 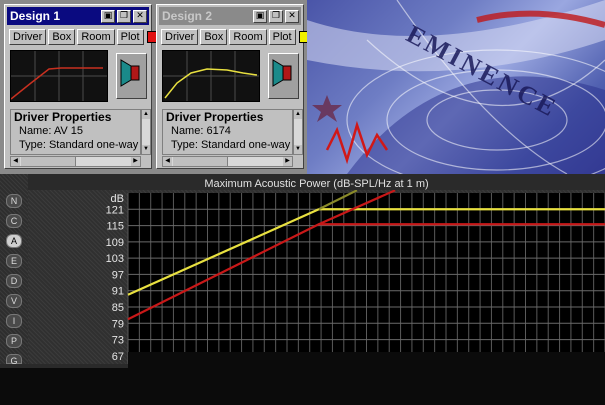 What do you see at coordinates (115, 259) in the screenshot?
I see `y-tick-label: 103` at bounding box center [115, 259].